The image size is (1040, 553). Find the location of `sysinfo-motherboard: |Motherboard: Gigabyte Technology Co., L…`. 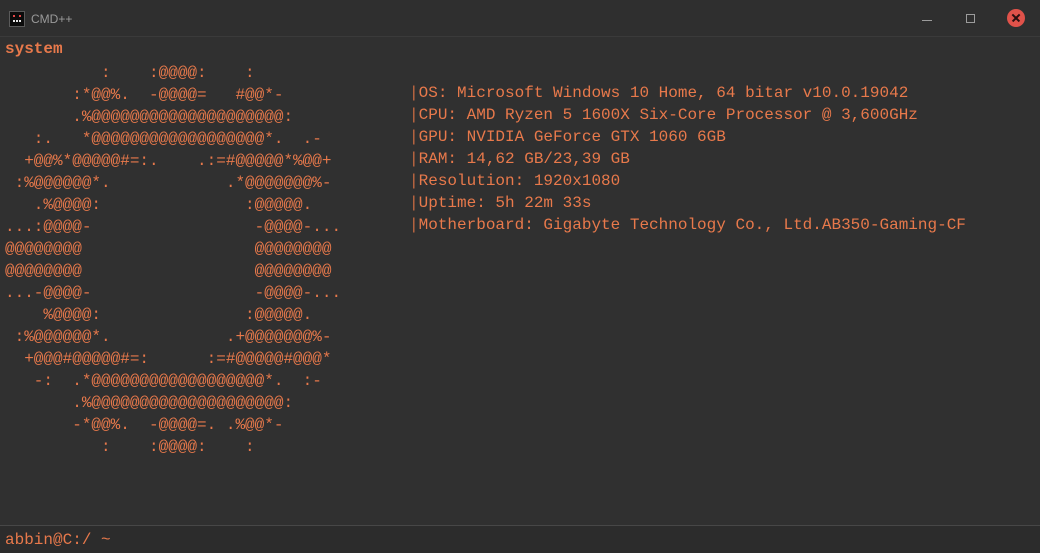

sysinfo-motherboard: |Motherboard: Gigabyte Technology Co., L… is located at coordinates (687, 225).